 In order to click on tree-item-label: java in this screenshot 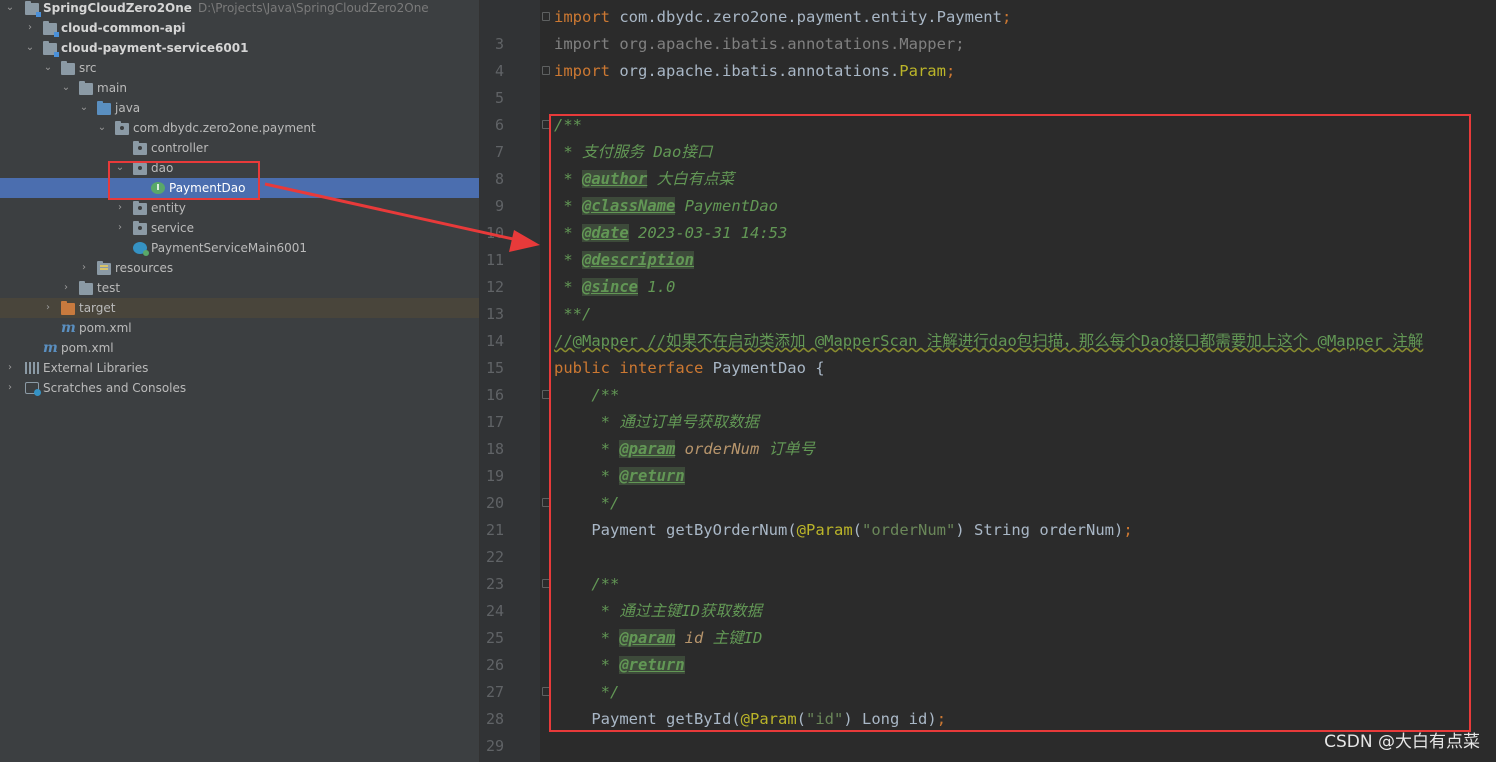, I will do `click(128, 108)`.